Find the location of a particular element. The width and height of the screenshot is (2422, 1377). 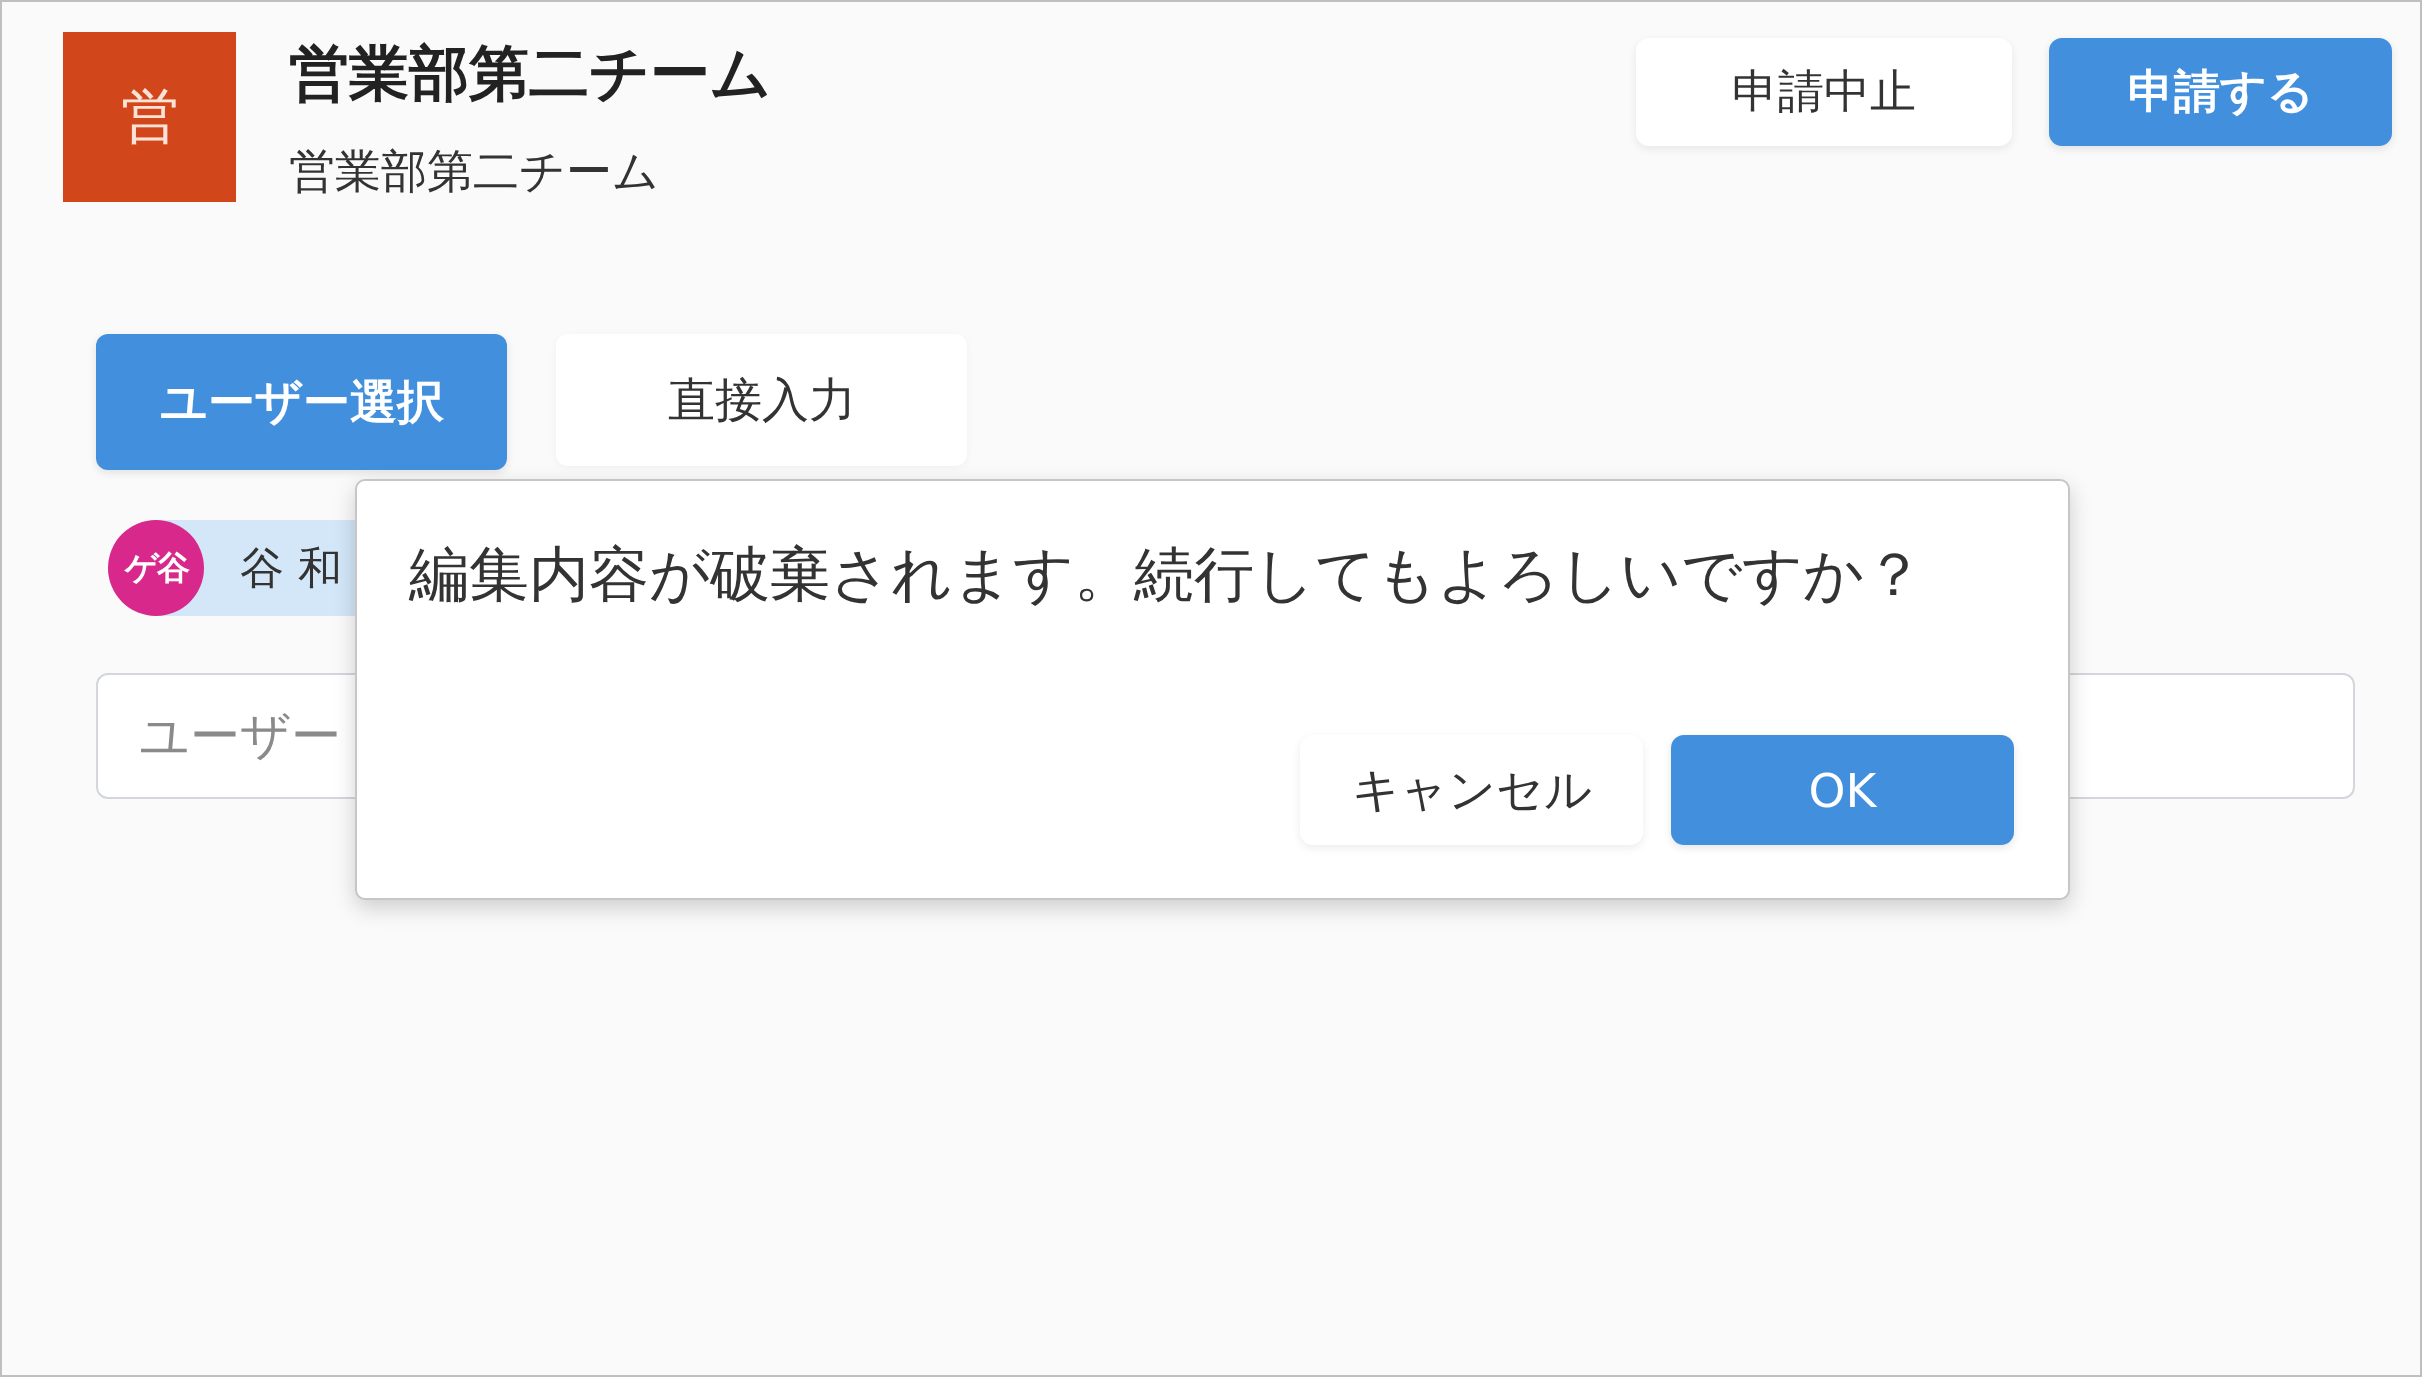

team-avatar: 営 is located at coordinates (149, 117).